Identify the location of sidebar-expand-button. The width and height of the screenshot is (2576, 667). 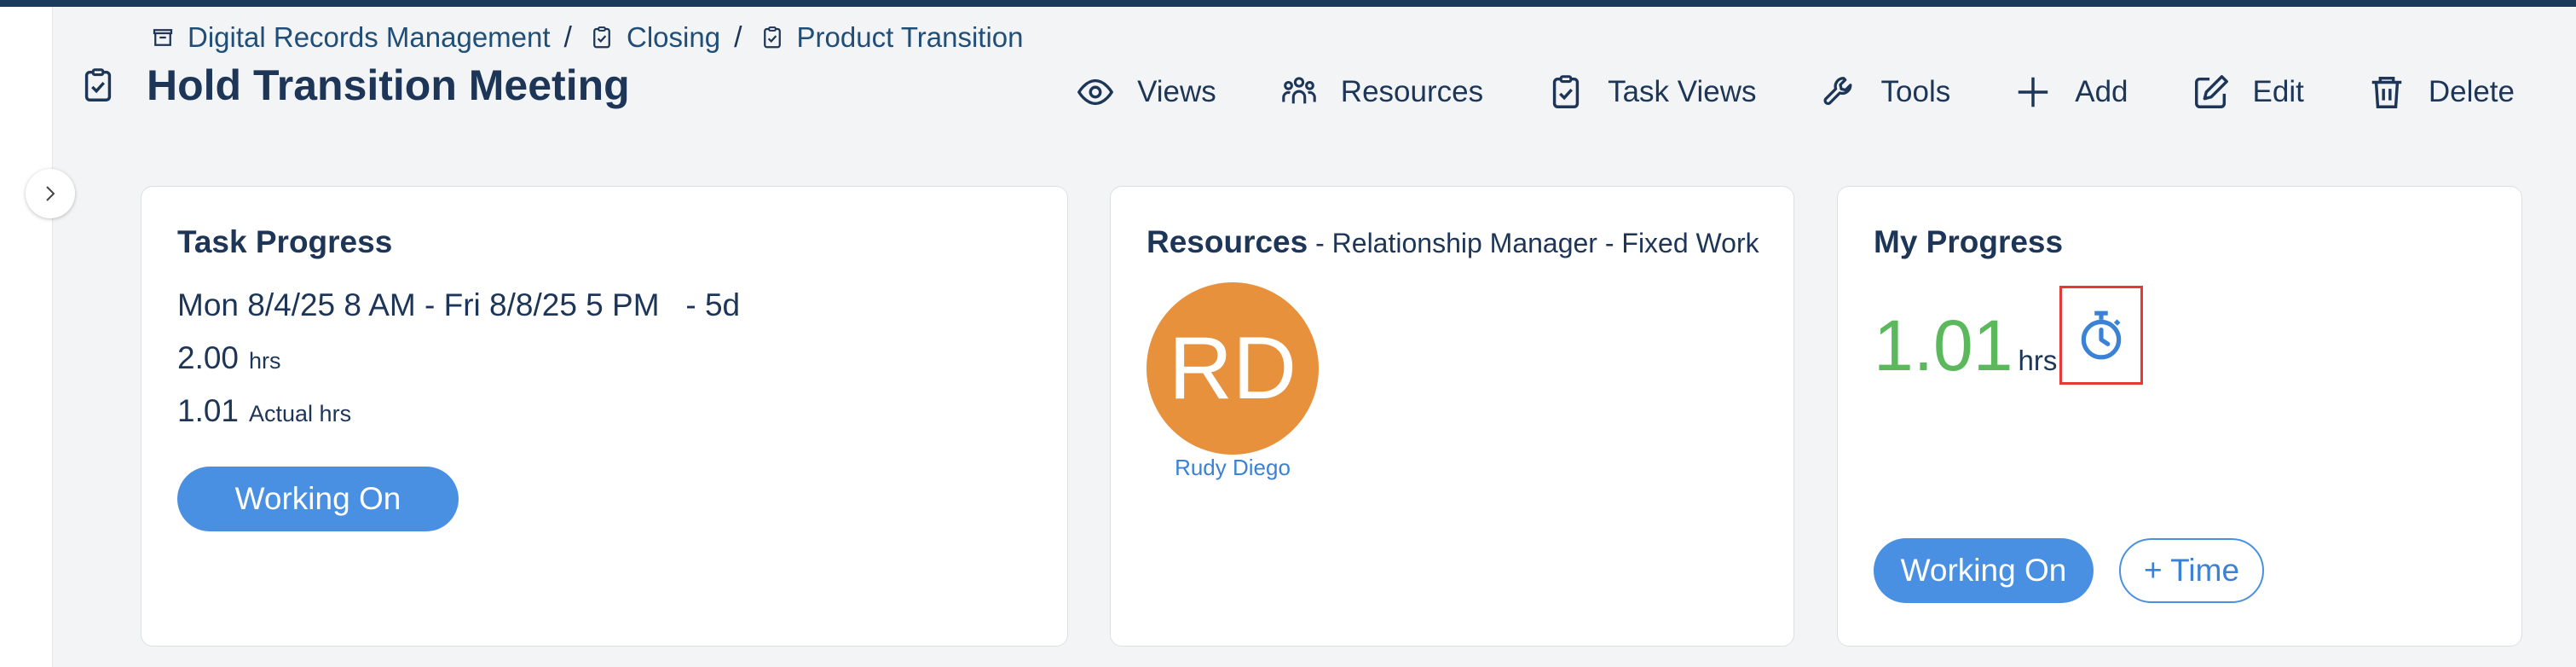
(50, 193).